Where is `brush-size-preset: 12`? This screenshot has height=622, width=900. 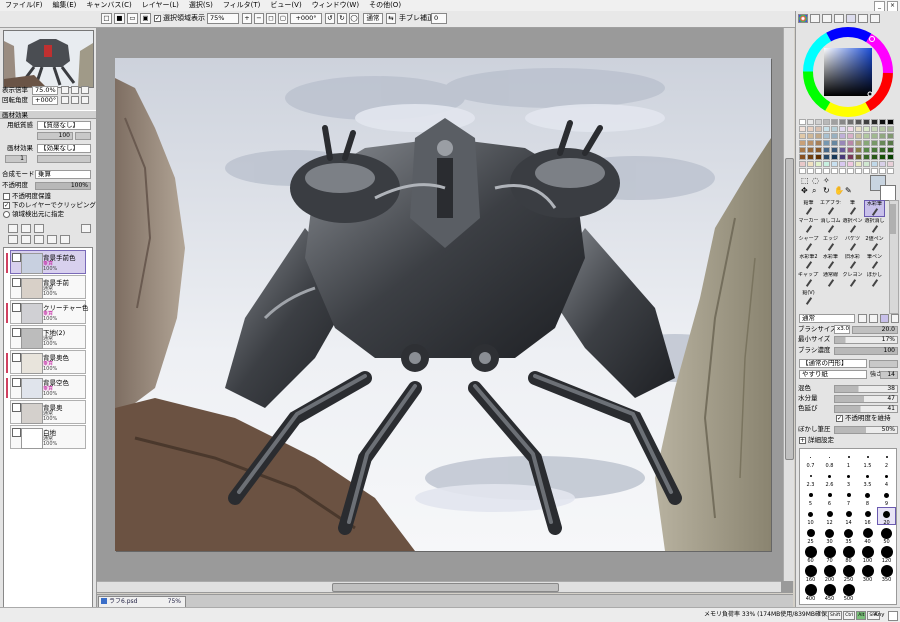
brush-size-preset: 12 is located at coordinates (829, 517).